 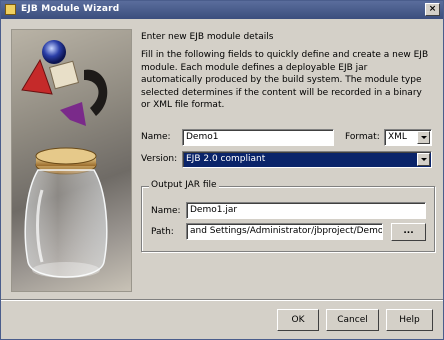 What do you see at coordinates (298, 320) in the screenshot?
I see `ok-button: OK` at bounding box center [298, 320].